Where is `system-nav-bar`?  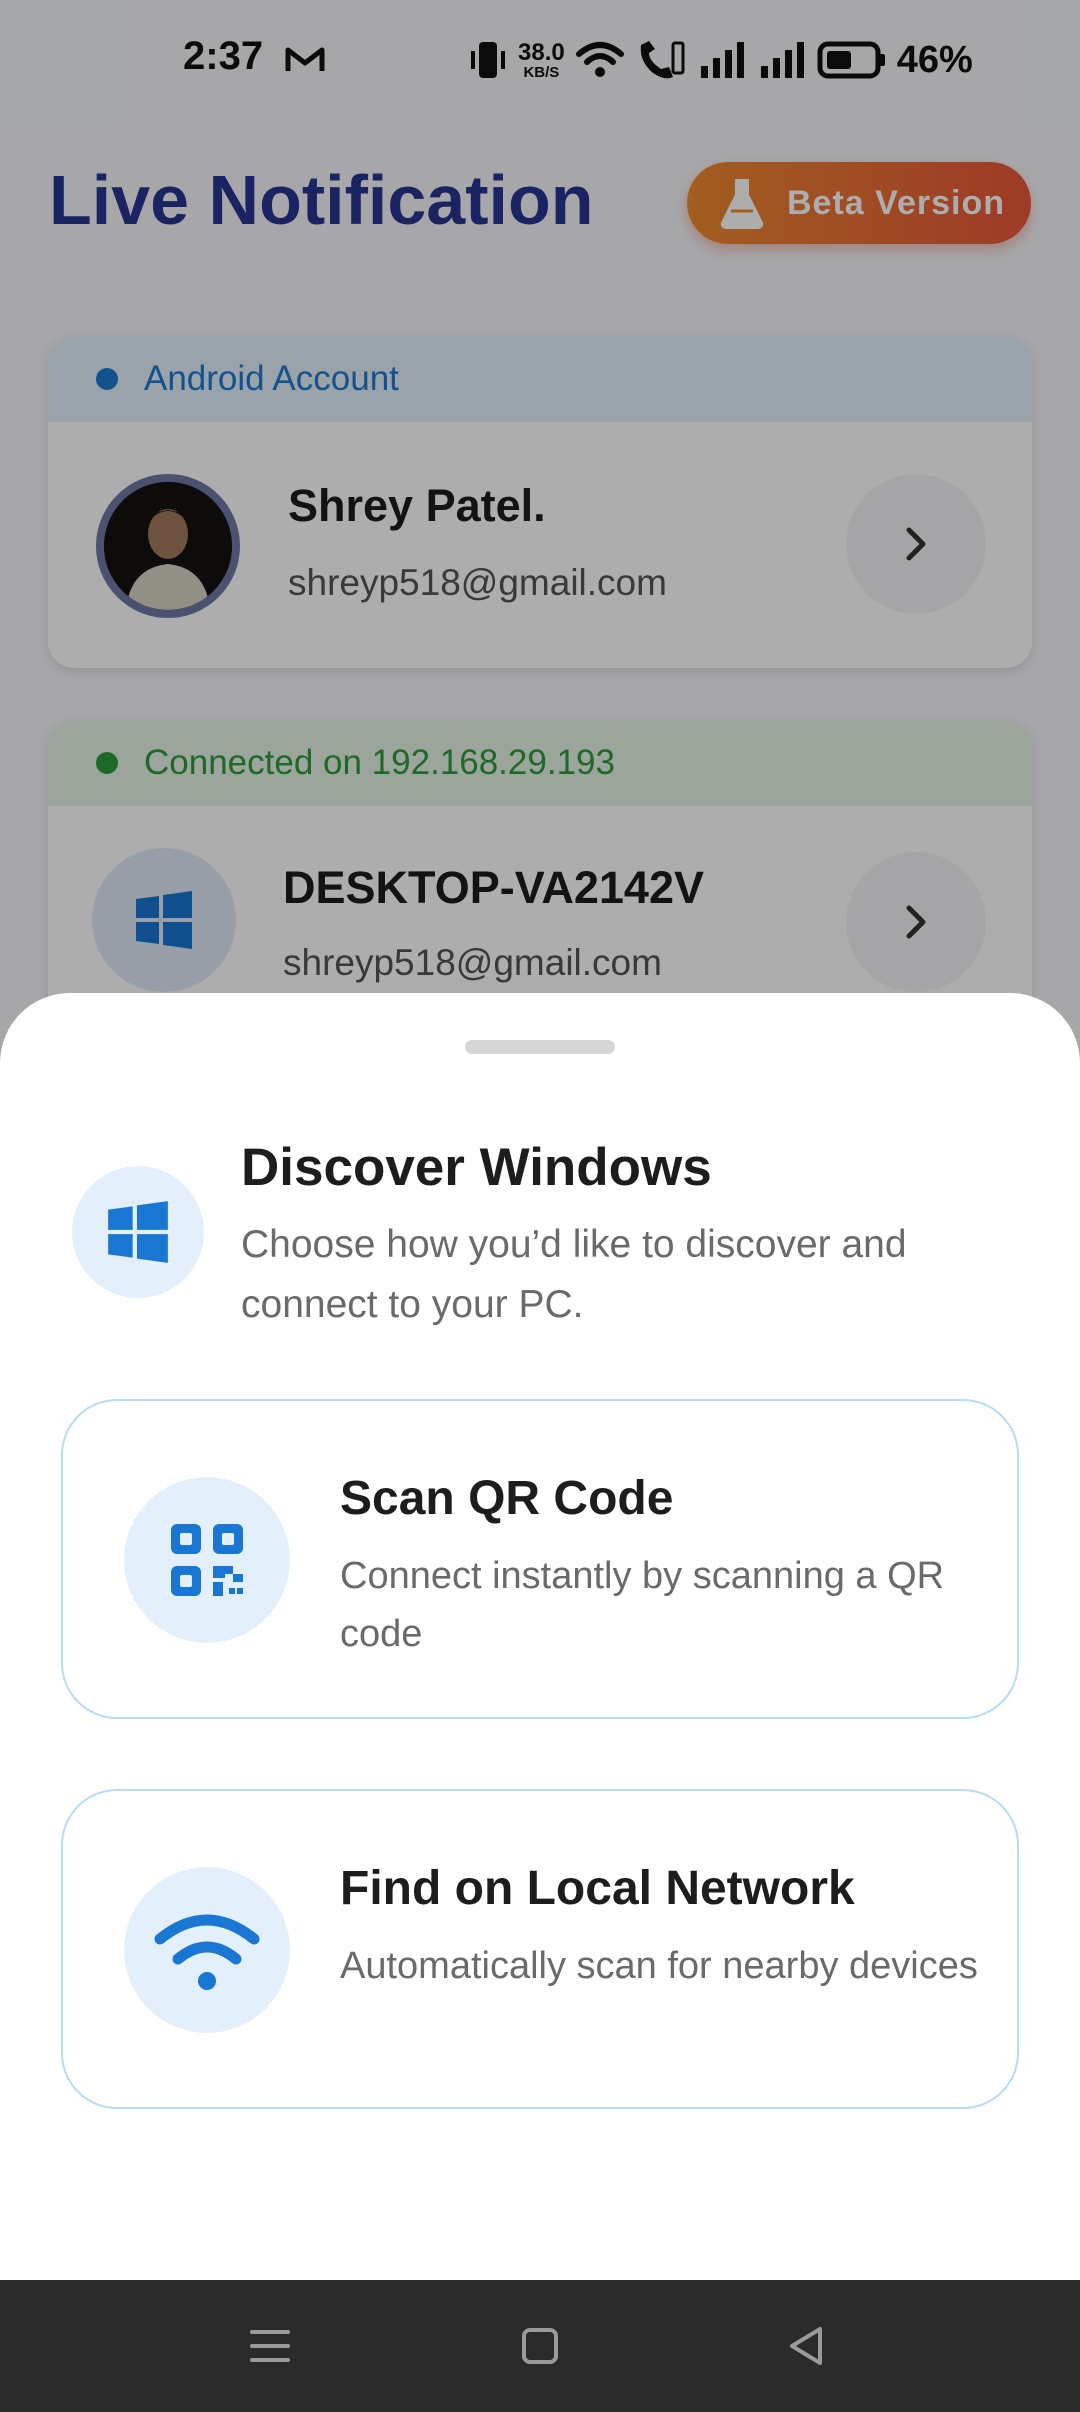 system-nav-bar is located at coordinates (540, 2346).